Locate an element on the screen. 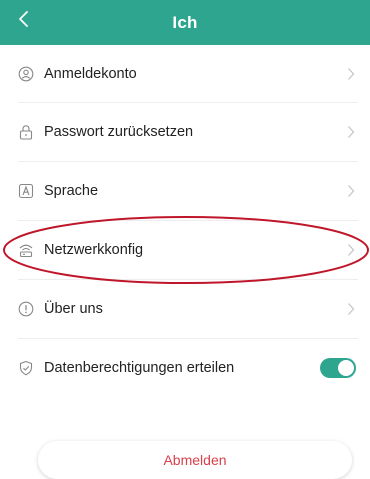 This screenshot has width=370, height=479. lock-icon is located at coordinates (26, 132).